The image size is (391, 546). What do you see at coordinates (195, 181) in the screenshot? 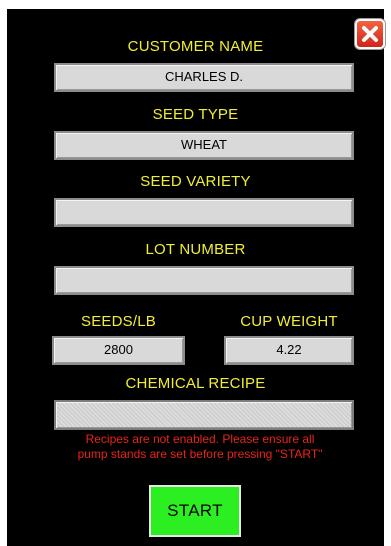
I see `seed-variety-label: SEED VARIETY` at bounding box center [195, 181].